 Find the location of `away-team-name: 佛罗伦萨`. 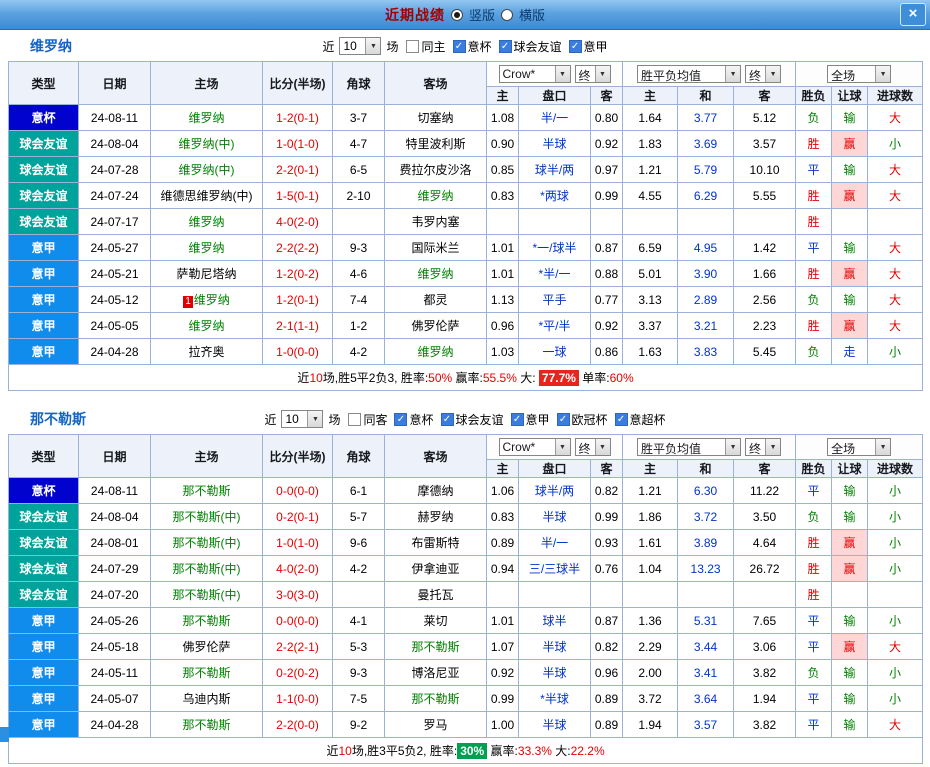

away-team-name: 佛罗伦萨 is located at coordinates (435, 326).